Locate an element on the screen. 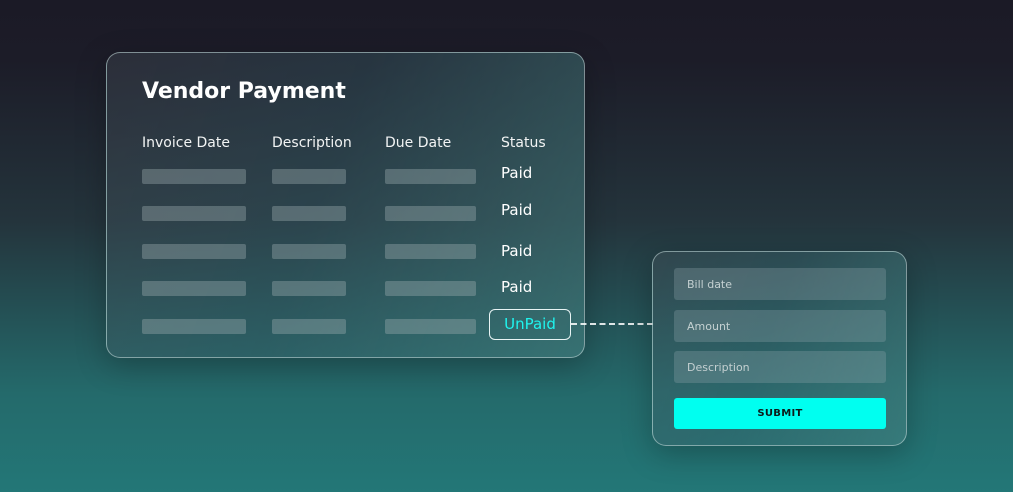 Image resolution: width=1013 pixels, height=492 pixels. column-header-invoice-date: Invoice Date is located at coordinates (186, 143).